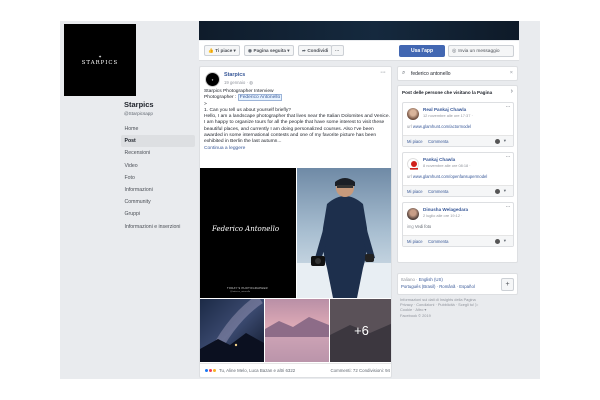  What do you see at coordinates (422, 51) in the screenshot?
I see `use-app-button: Usa l'app` at bounding box center [422, 51].